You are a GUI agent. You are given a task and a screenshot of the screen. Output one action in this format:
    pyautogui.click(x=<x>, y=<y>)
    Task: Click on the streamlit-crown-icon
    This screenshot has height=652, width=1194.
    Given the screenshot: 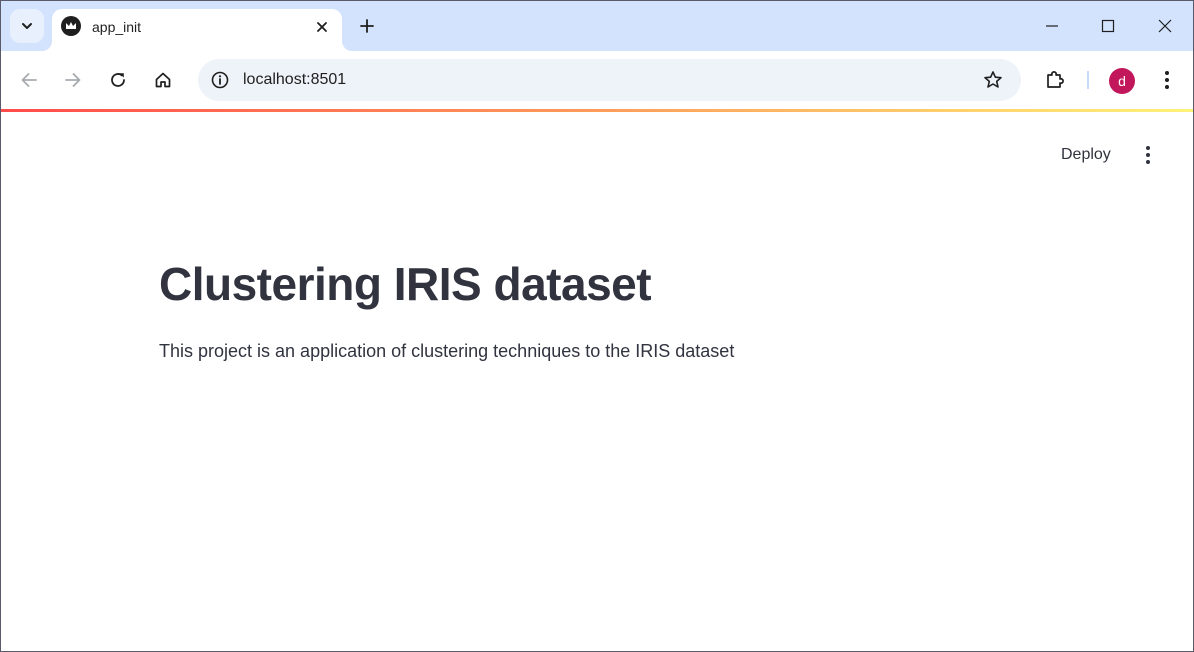 What is the action you would take?
    pyautogui.click(x=71, y=26)
    